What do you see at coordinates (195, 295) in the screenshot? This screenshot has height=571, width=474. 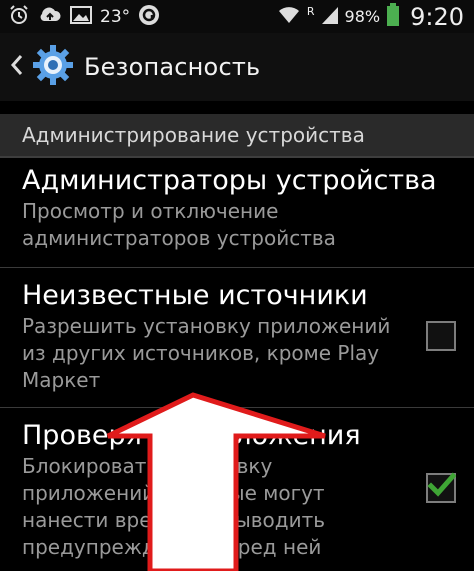 I see `setting-title: Неизвестные источники` at bounding box center [195, 295].